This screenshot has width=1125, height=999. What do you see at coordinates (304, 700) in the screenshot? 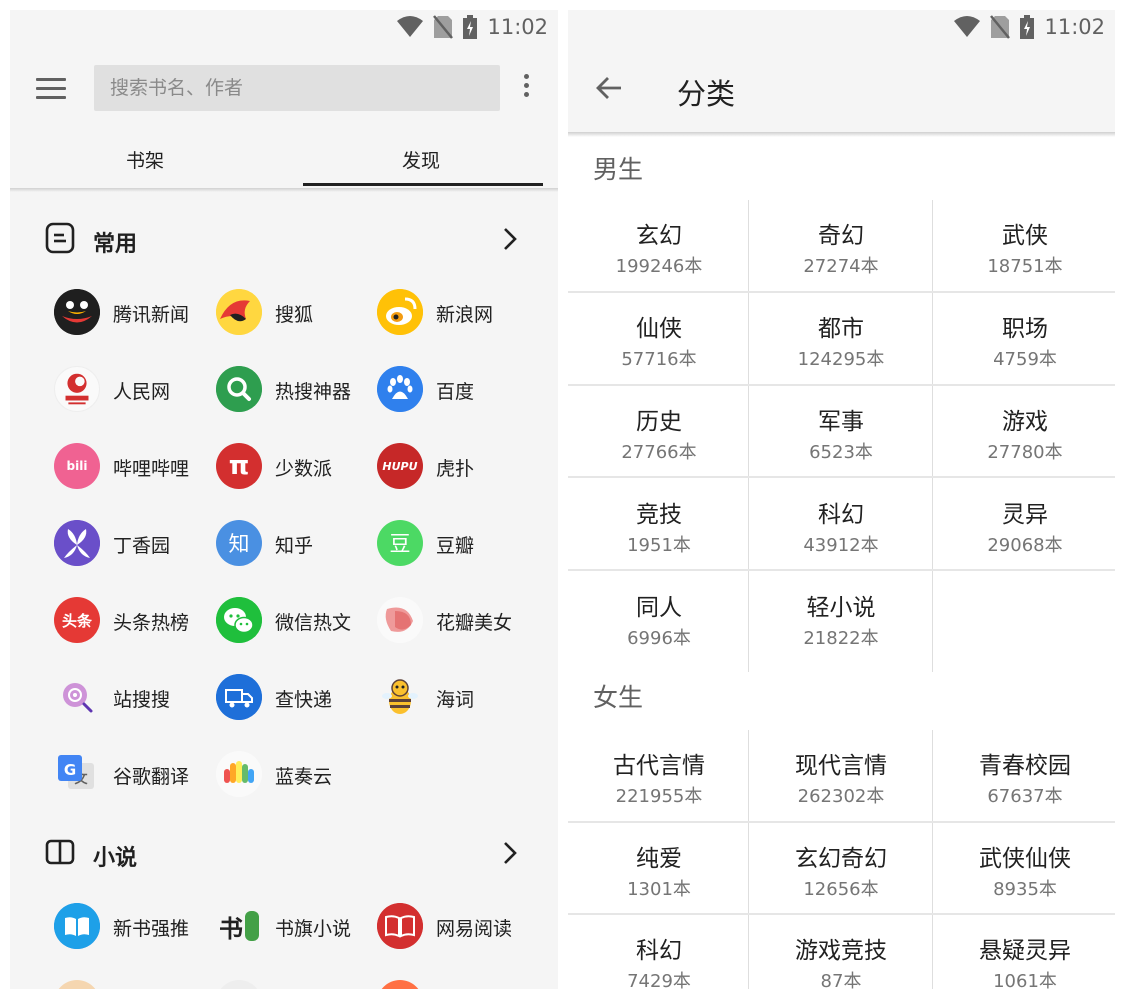
I see `site-label: 查快递` at bounding box center [304, 700].